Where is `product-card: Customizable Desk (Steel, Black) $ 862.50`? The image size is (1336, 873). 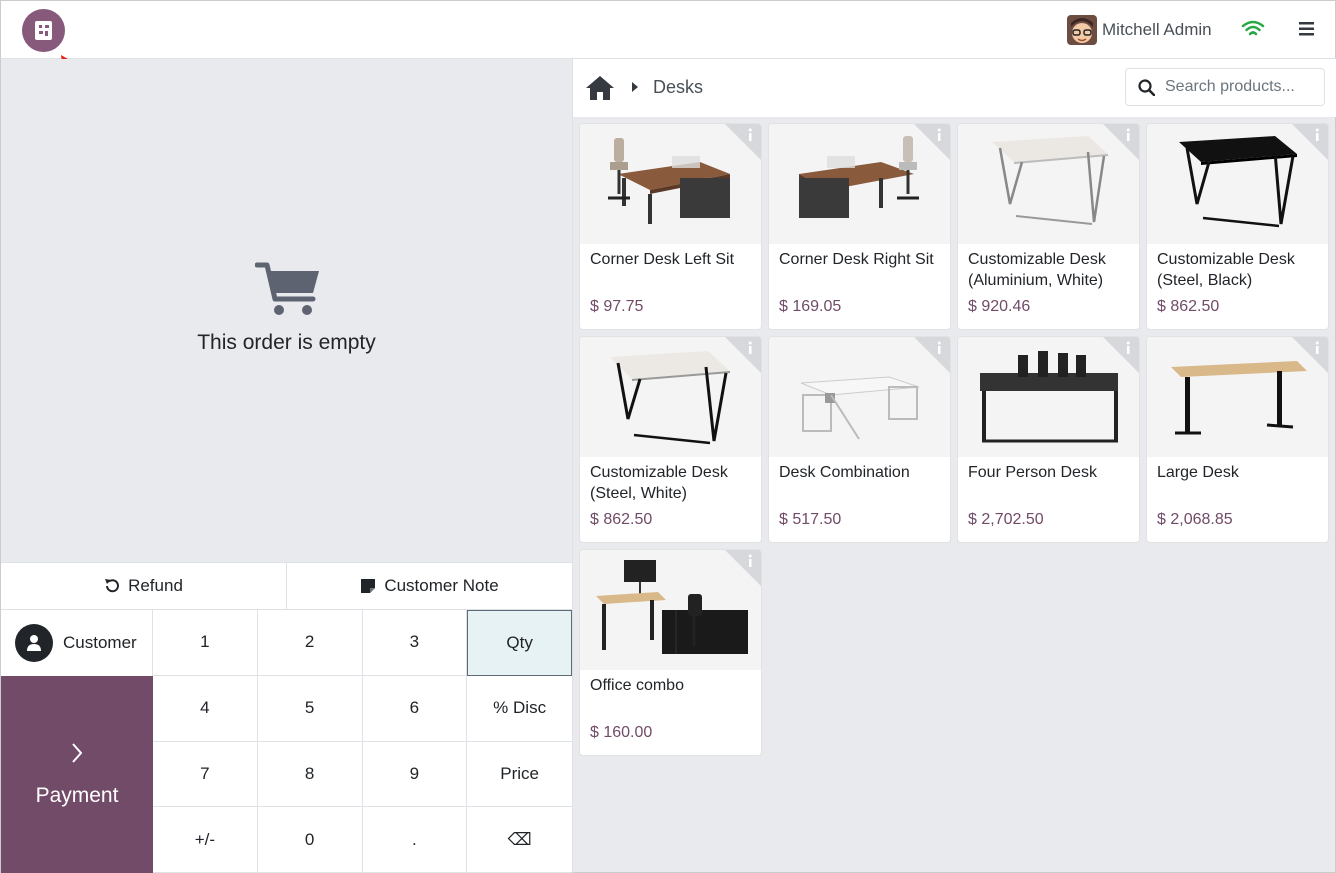 product-card: Customizable Desk (Steel, Black) $ 862.50 is located at coordinates (1237, 226).